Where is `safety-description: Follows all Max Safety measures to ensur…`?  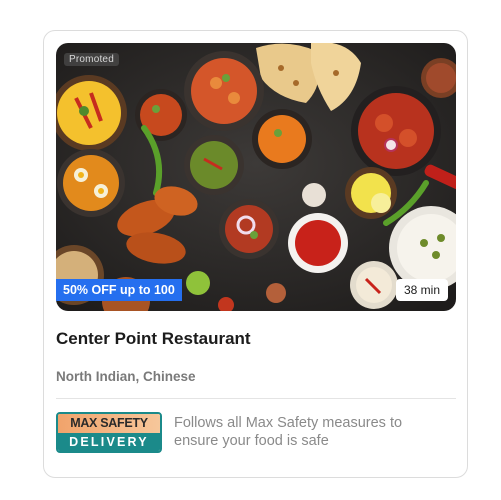 safety-description: Follows all Max Safety measures to ensur… is located at coordinates (288, 432).